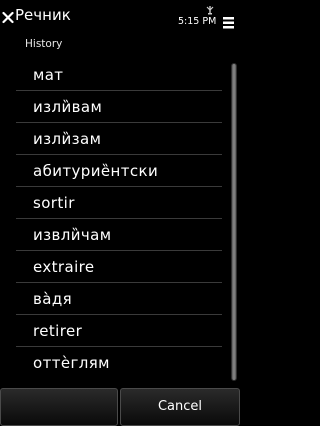  Describe the element at coordinates (68, 107) in the screenshot. I see `history-item-text: изли̏вам` at that location.